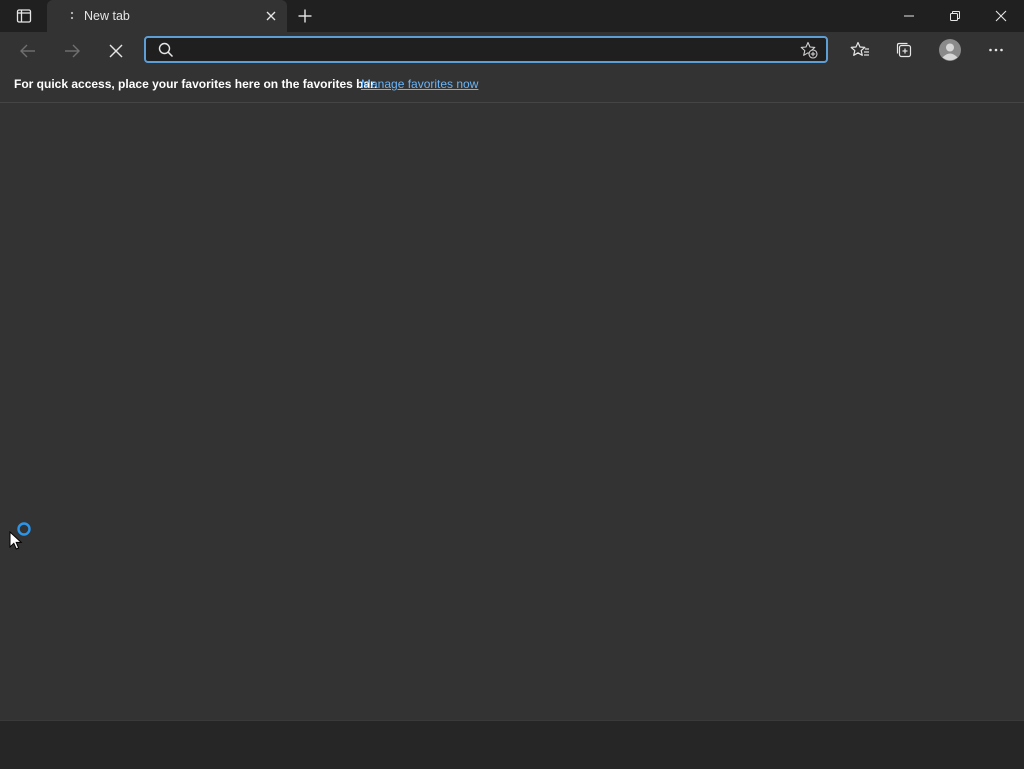  I want to click on star-plus-icon, so click(809, 50).